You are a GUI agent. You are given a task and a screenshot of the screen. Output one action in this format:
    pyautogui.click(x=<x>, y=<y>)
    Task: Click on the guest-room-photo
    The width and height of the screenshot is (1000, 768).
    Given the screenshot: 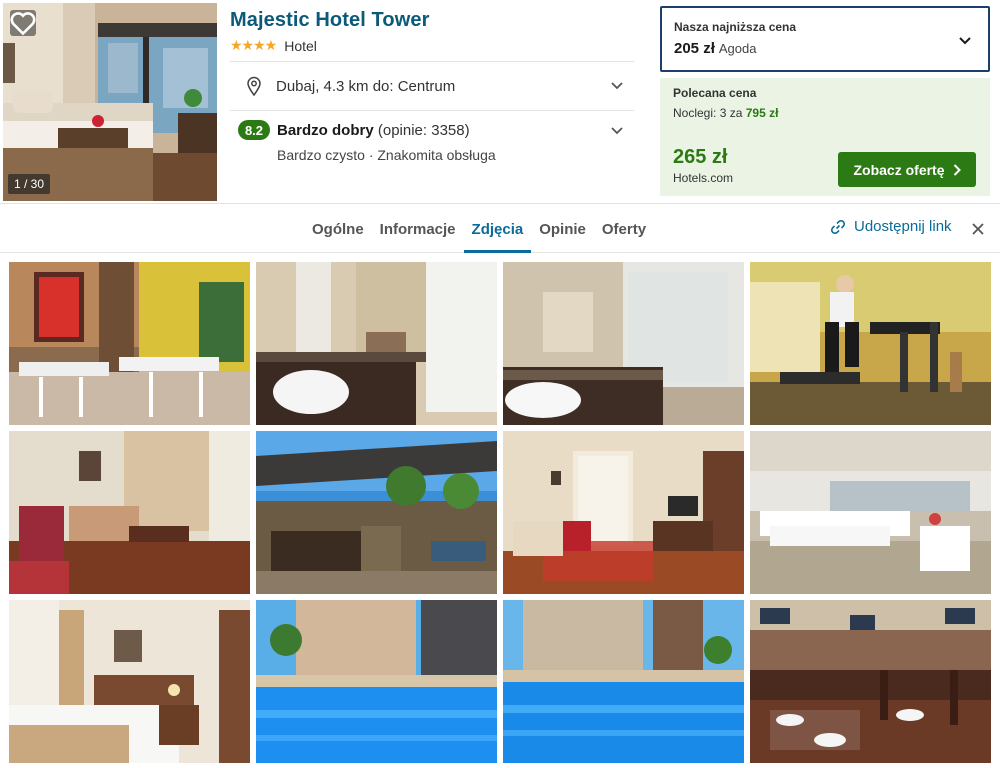 What is the action you would take?
    pyautogui.click(x=129, y=681)
    